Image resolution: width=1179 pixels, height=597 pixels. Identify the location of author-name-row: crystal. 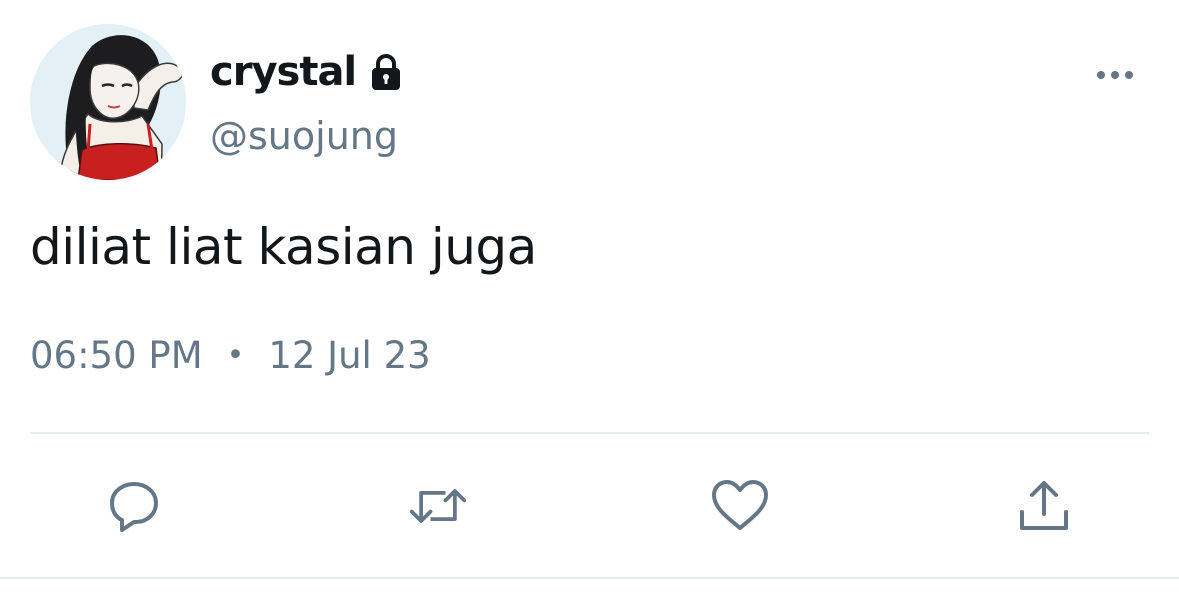
(308, 72).